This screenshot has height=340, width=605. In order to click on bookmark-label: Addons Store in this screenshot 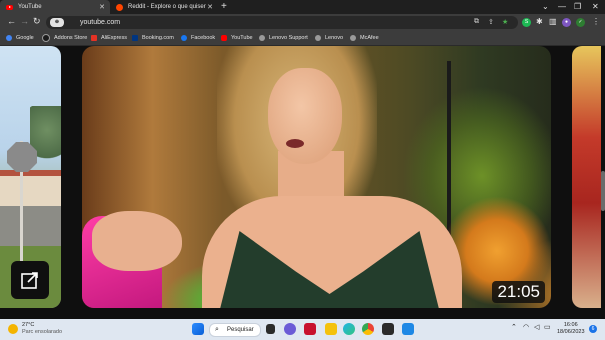, I will do `click(71, 38)`.